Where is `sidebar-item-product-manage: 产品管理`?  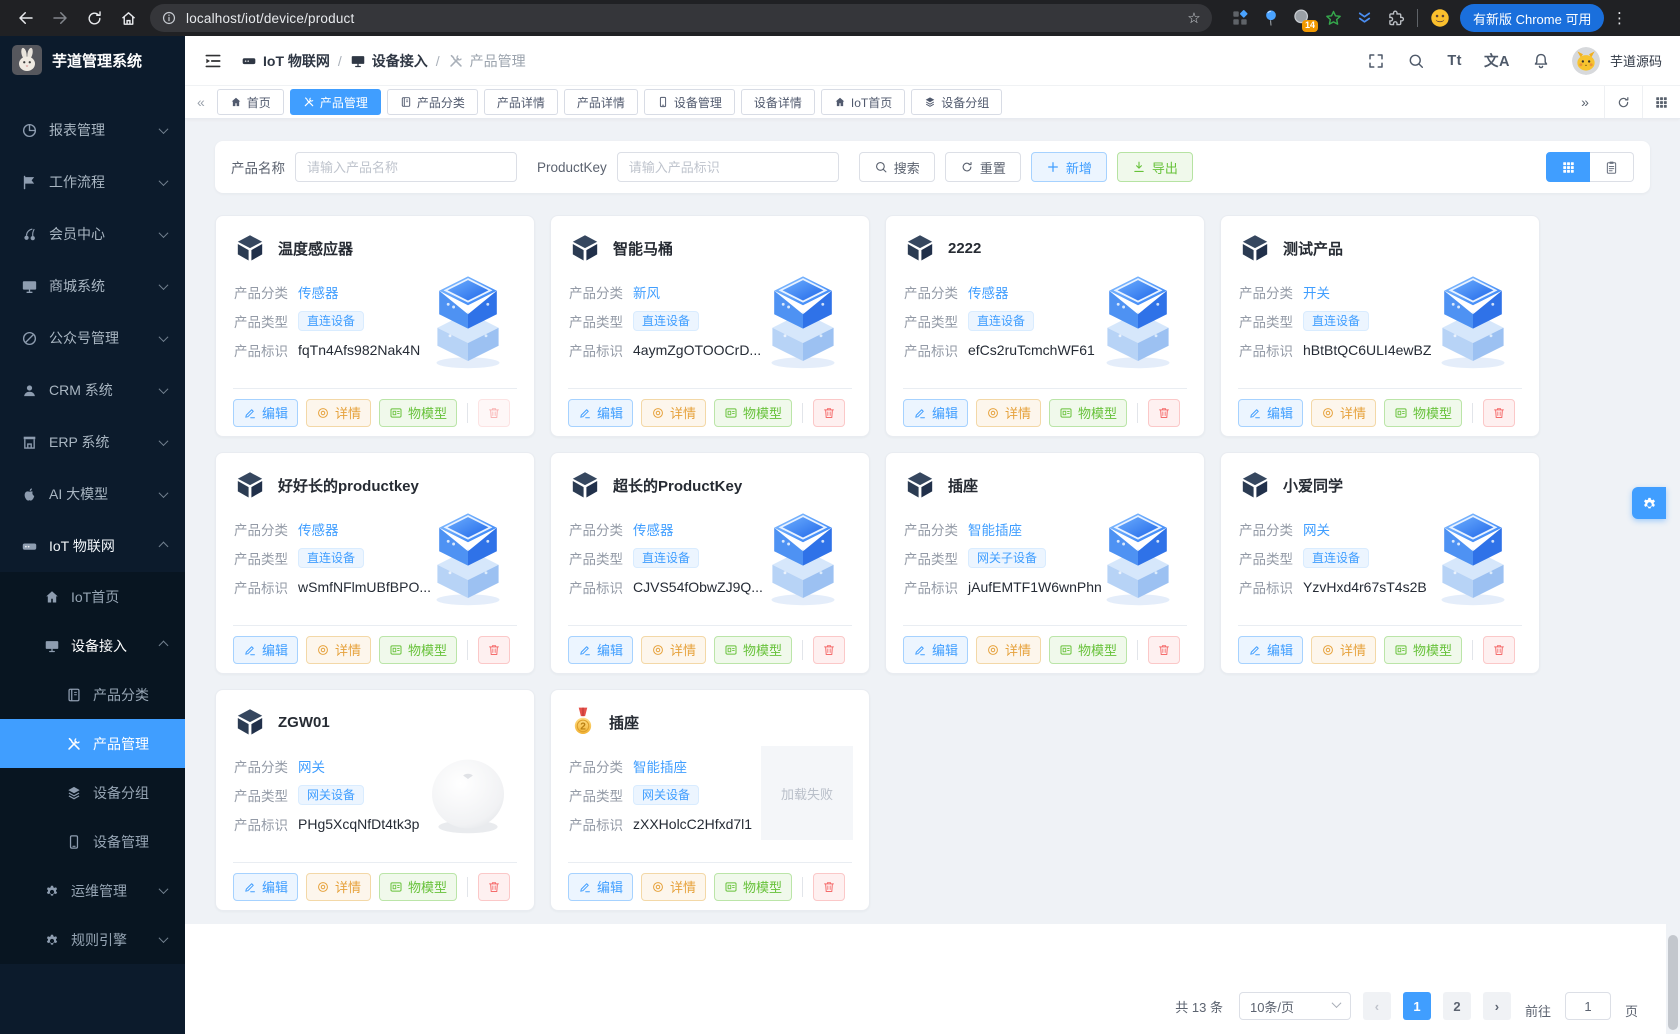 sidebar-item-product-manage: 产品管理 is located at coordinates (92, 743).